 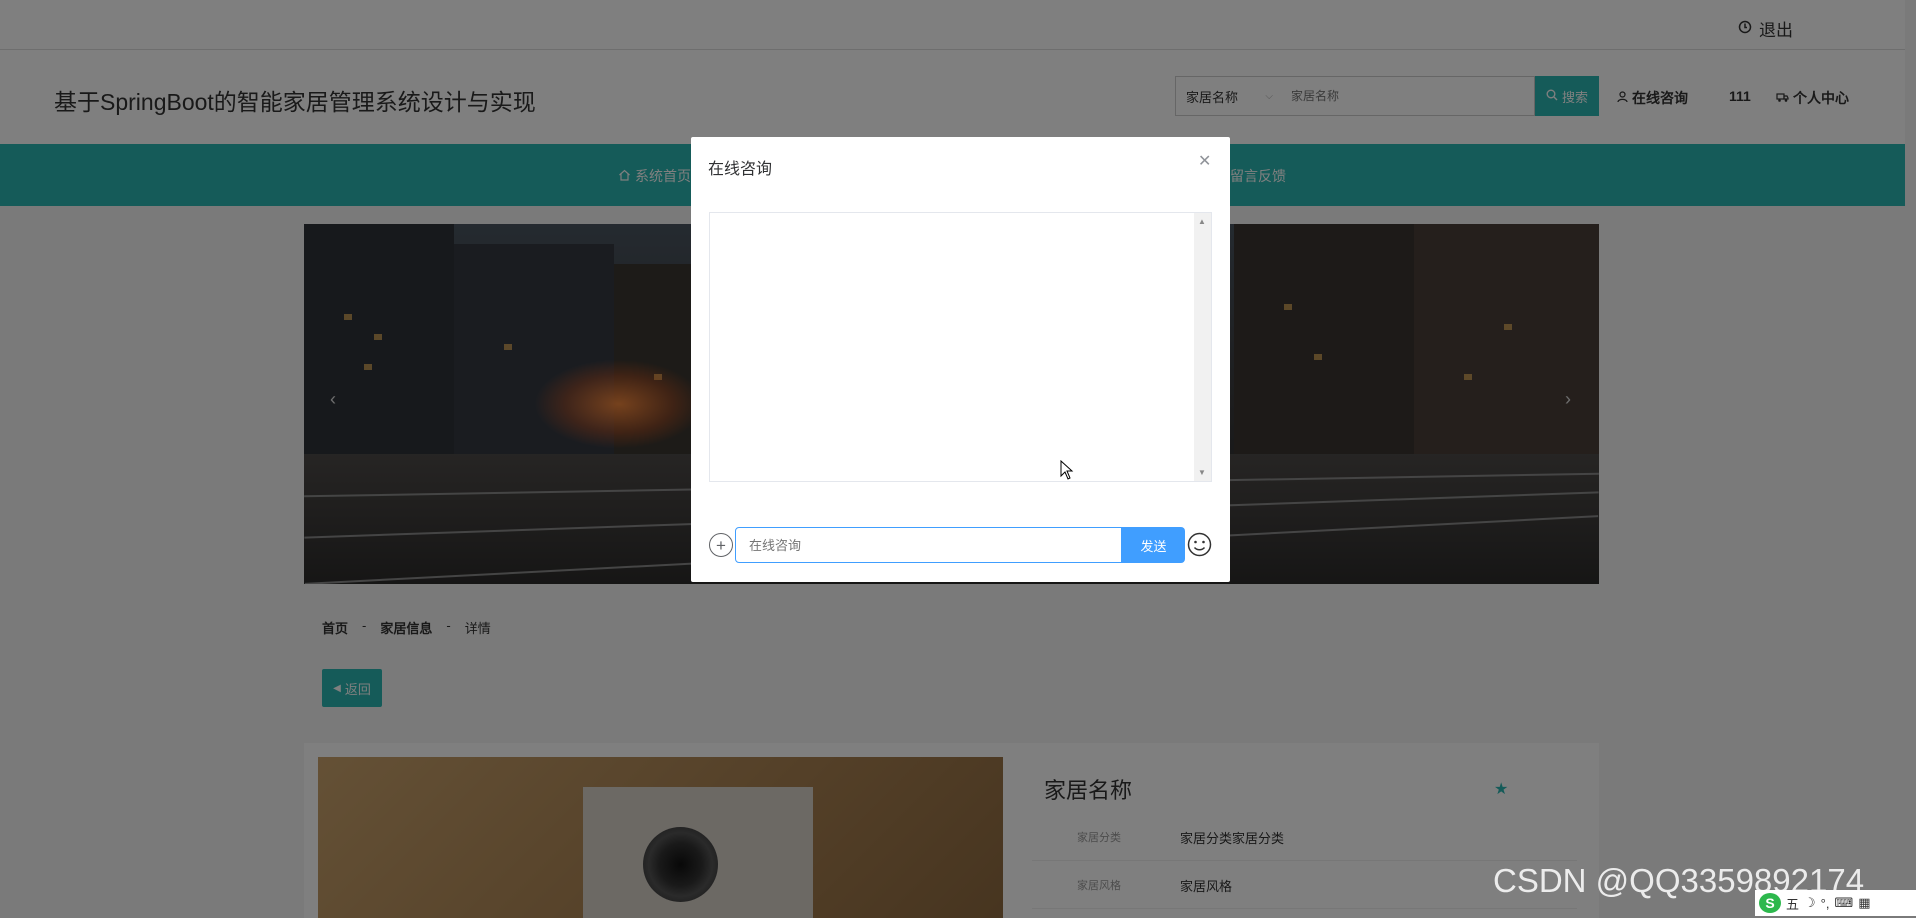 What do you see at coordinates (1153, 545) in the screenshot?
I see `send-button: 发送` at bounding box center [1153, 545].